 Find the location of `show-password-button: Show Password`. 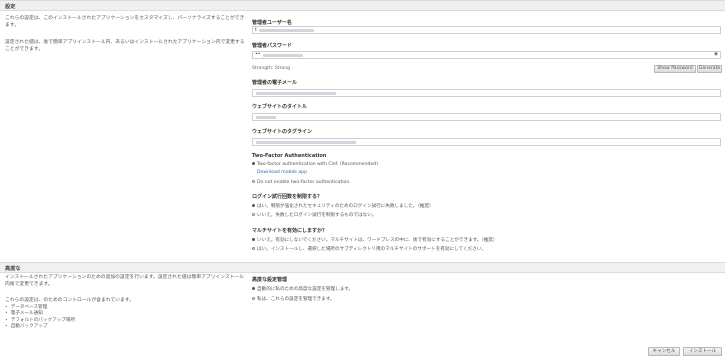

show-password-button: Show Password is located at coordinates (675, 69).